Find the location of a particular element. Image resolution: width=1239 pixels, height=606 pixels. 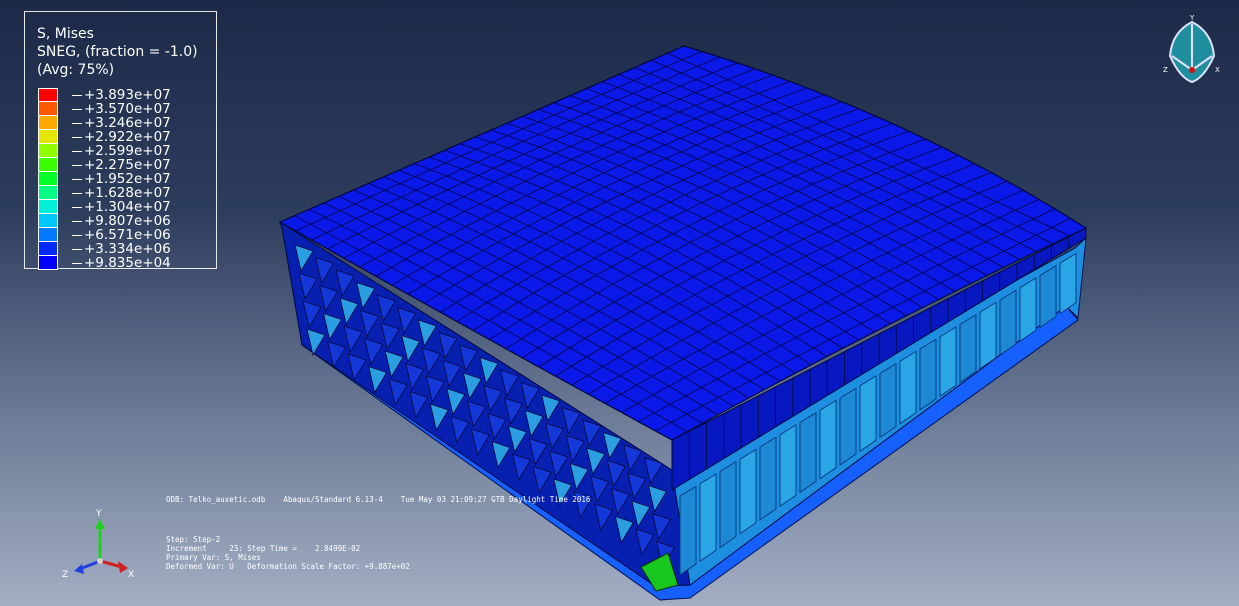

triad-z-label: Z is located at coordinates (65, 575).